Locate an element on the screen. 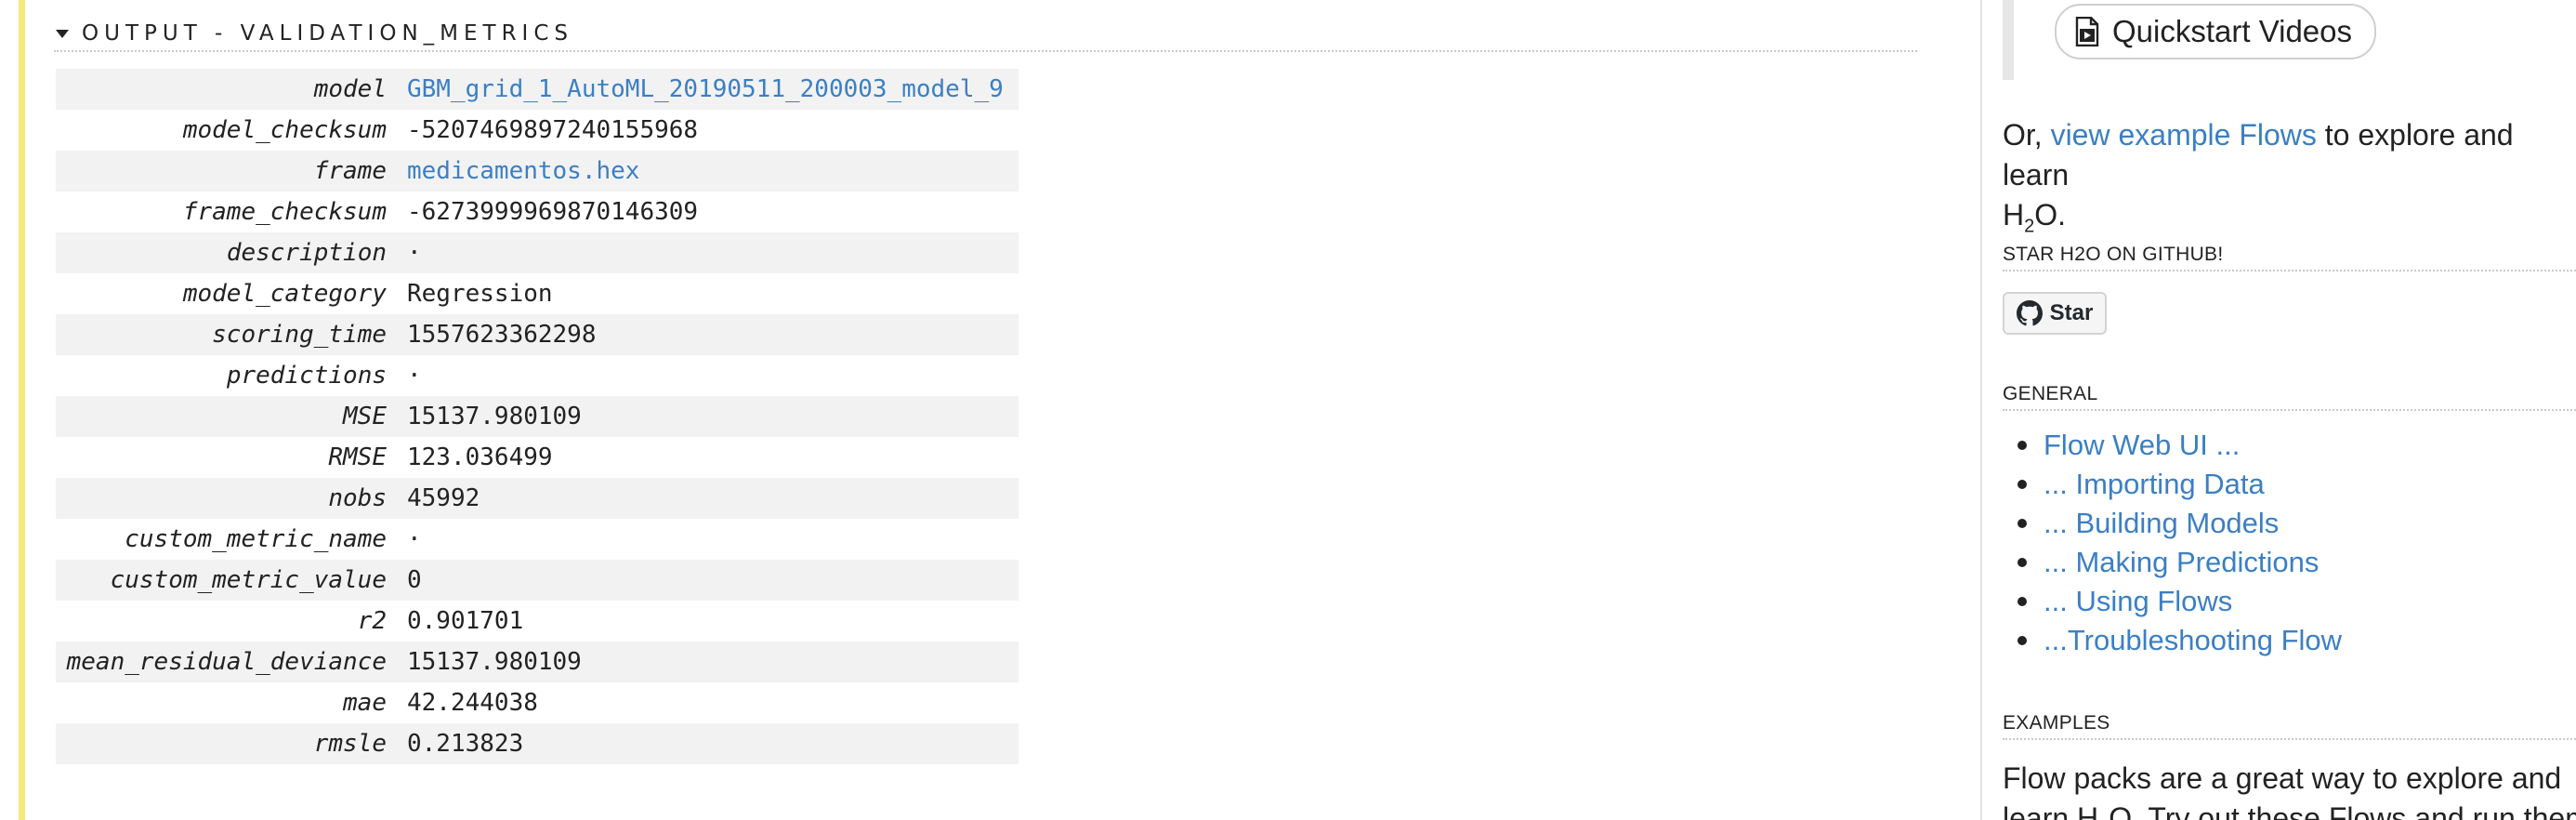 The image size is (2576, 820). metric-value: 1557623362298 is located at coordinates (713, 334).